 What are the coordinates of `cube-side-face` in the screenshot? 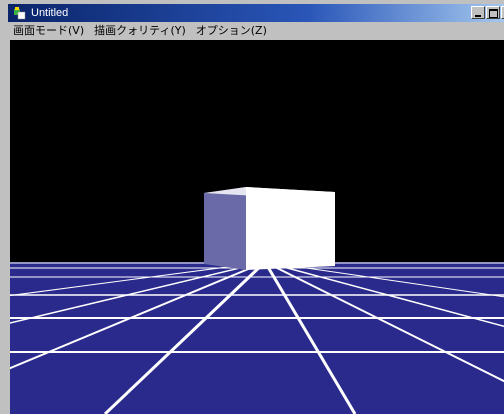 It's located at (225, 228).